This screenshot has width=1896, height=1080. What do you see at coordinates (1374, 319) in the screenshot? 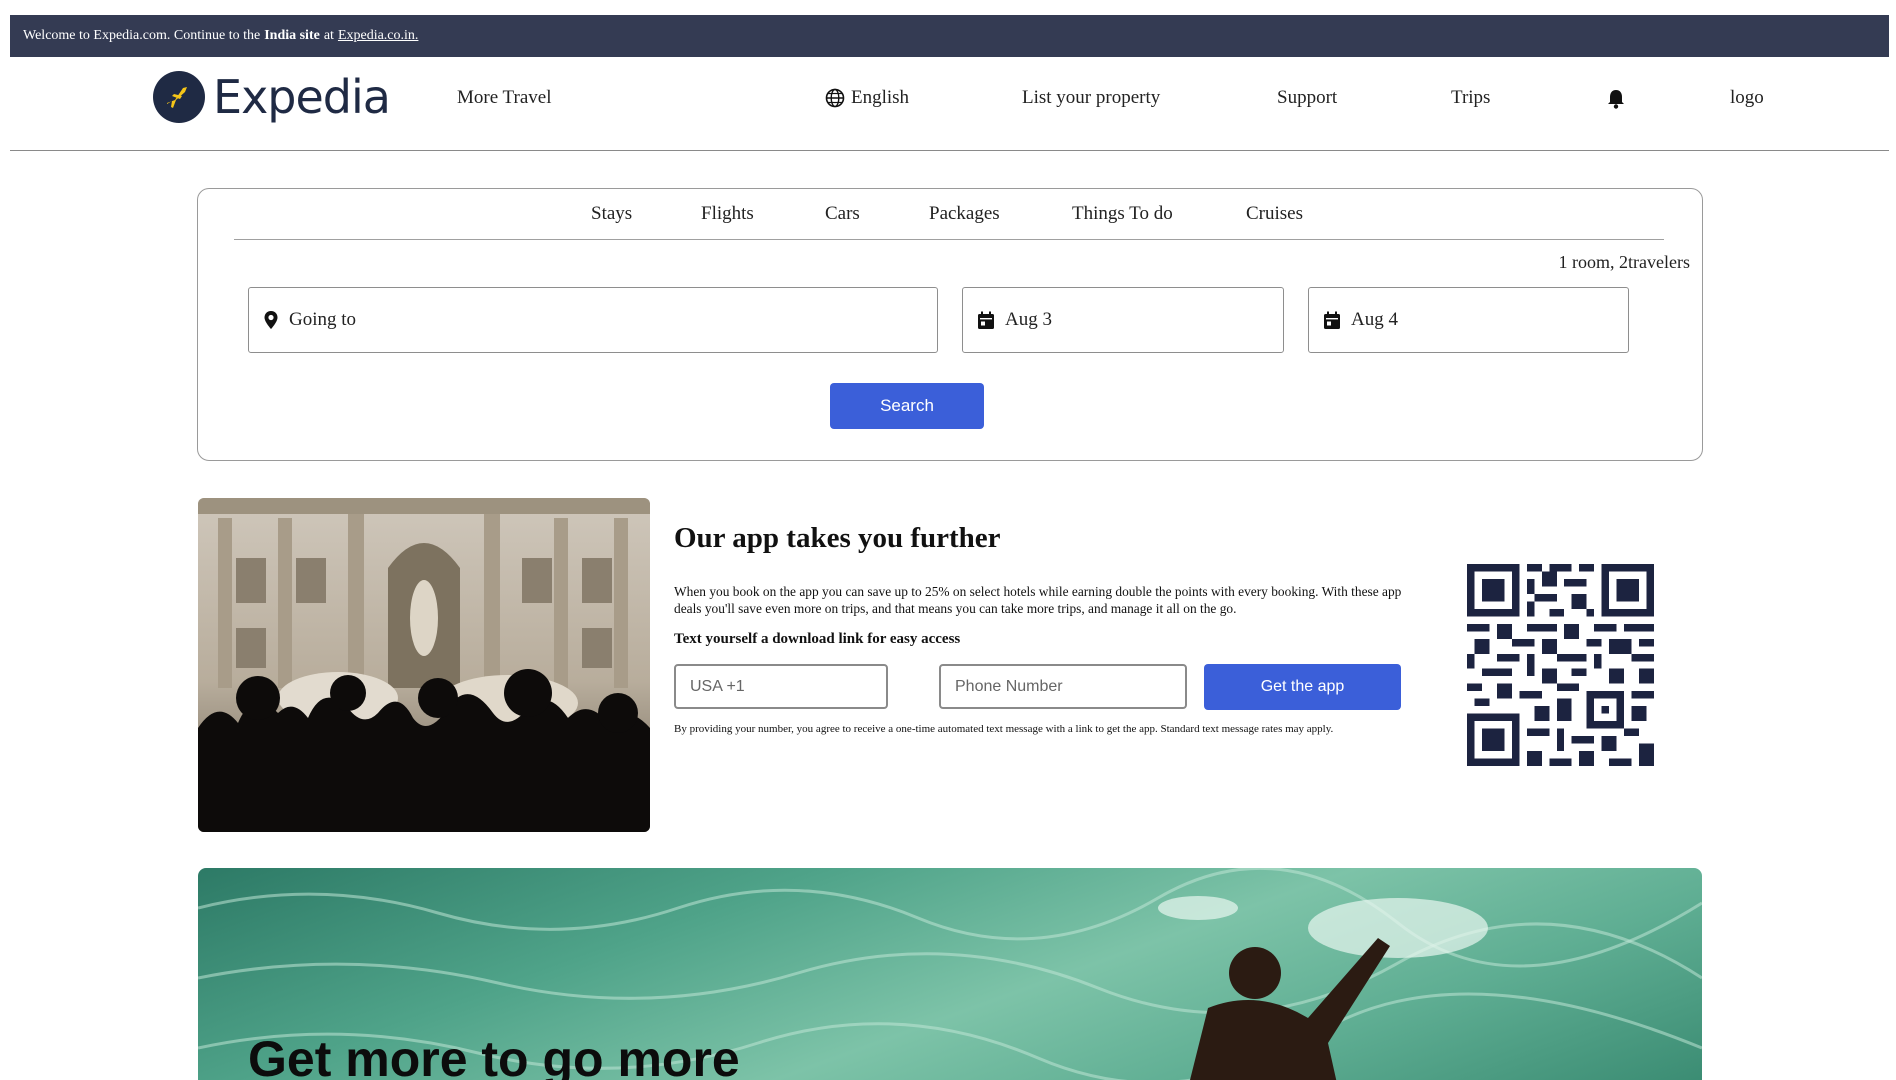
I see `checkout-date-value: Aug 4` at bounding box center [1374, 319].